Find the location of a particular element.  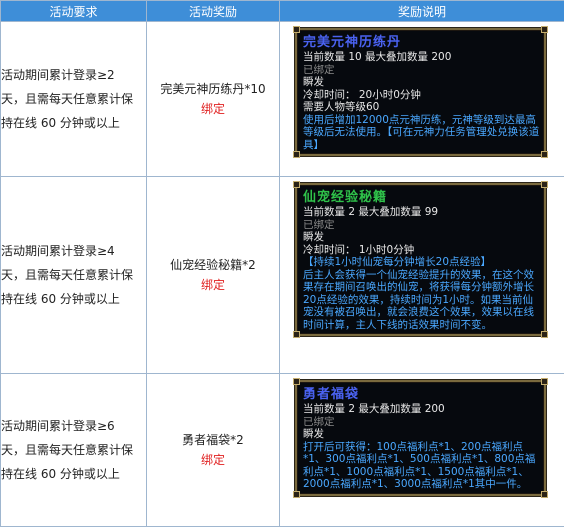

header-description: 奖励说明 is located at coordinates (422, 11).